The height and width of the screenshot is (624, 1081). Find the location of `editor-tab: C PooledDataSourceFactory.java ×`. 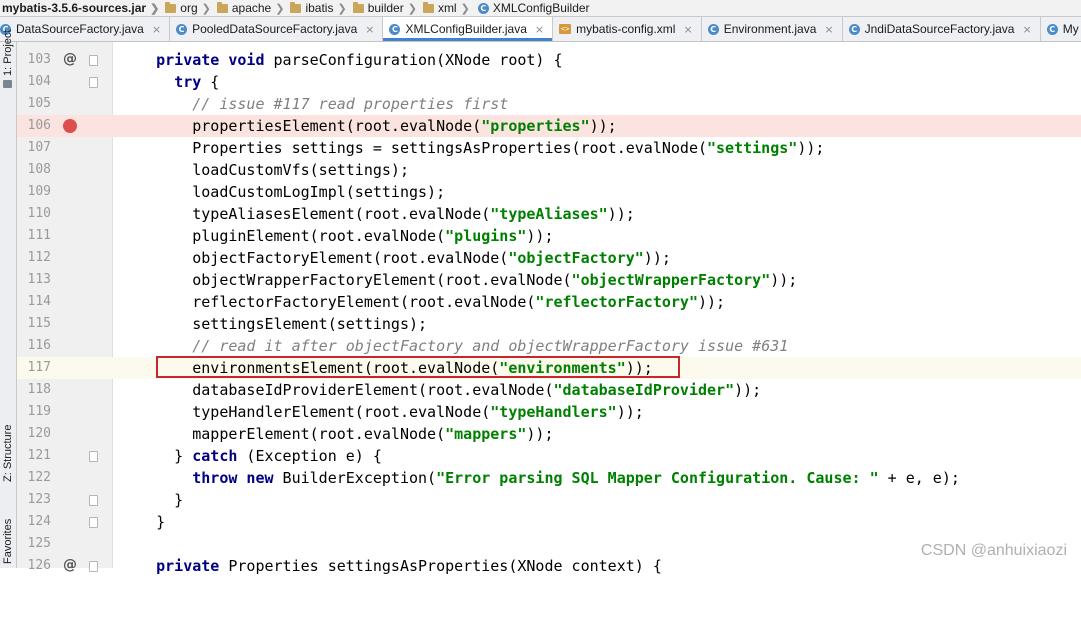

editor-tab: C PooledDataSourceFactory.java × is located at coordinates (277, 29).